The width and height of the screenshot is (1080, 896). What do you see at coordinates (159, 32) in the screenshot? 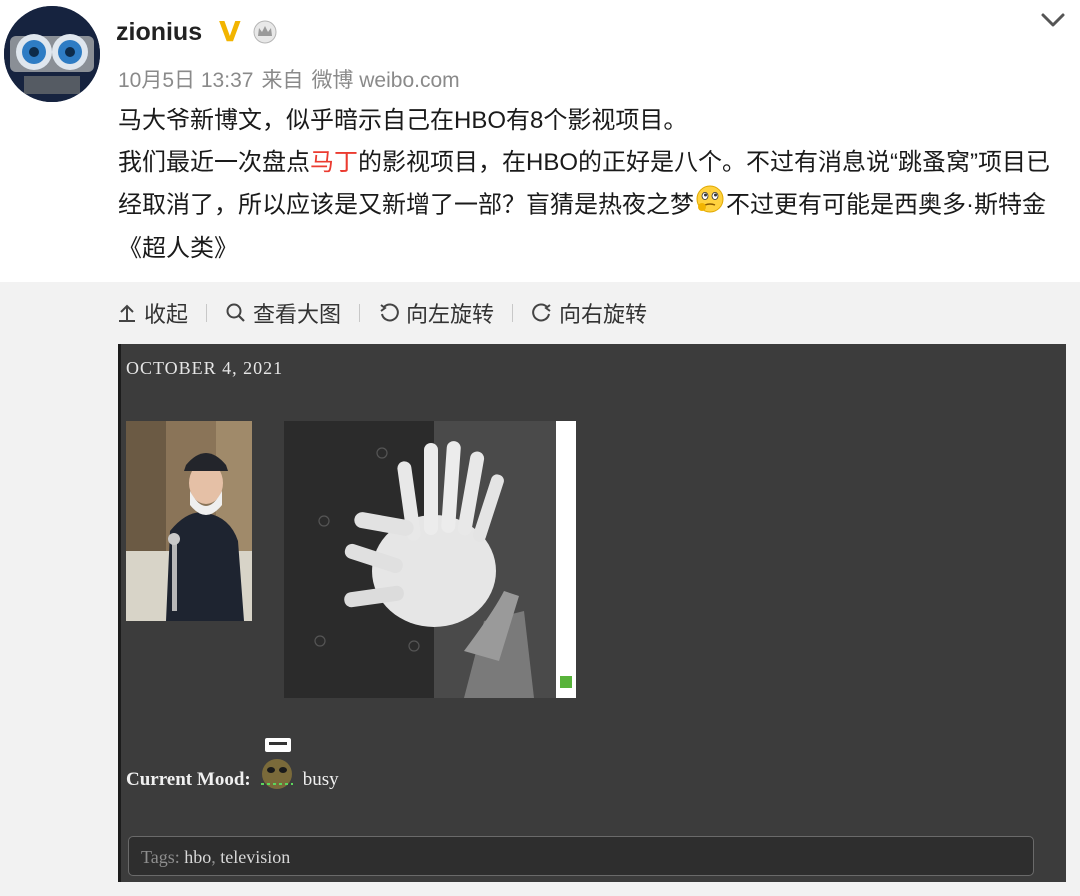
I see `username: zionius` at bounding box center [159, 32].